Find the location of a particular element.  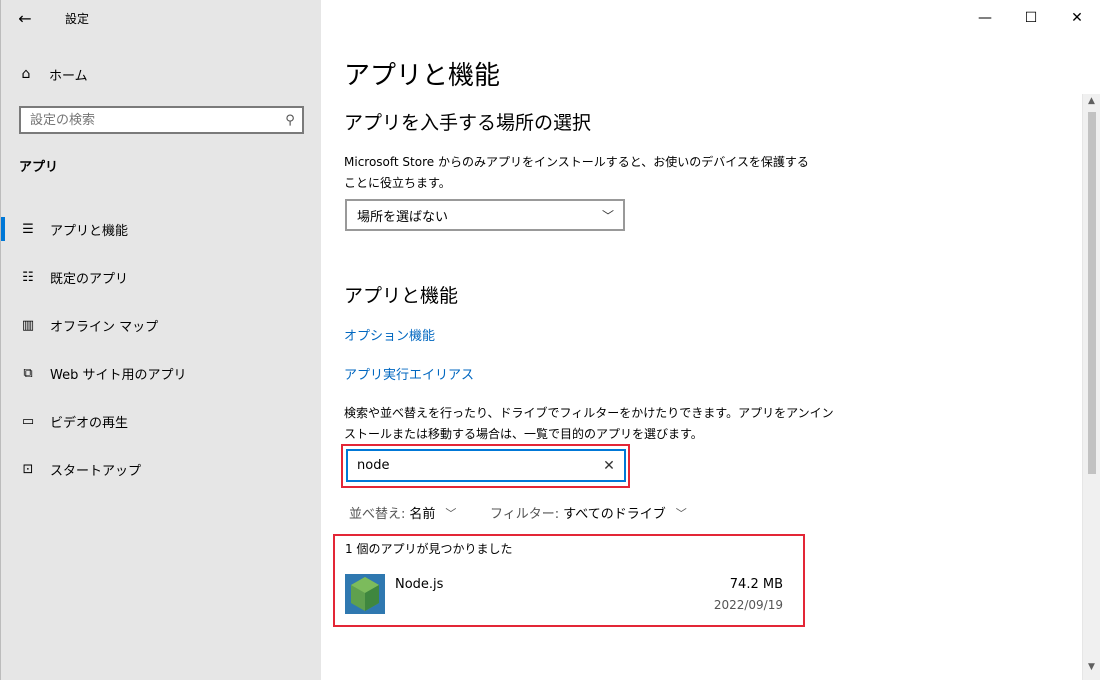

apps-for-websites-icon: ⧉ is located at coordinates (28, 373).